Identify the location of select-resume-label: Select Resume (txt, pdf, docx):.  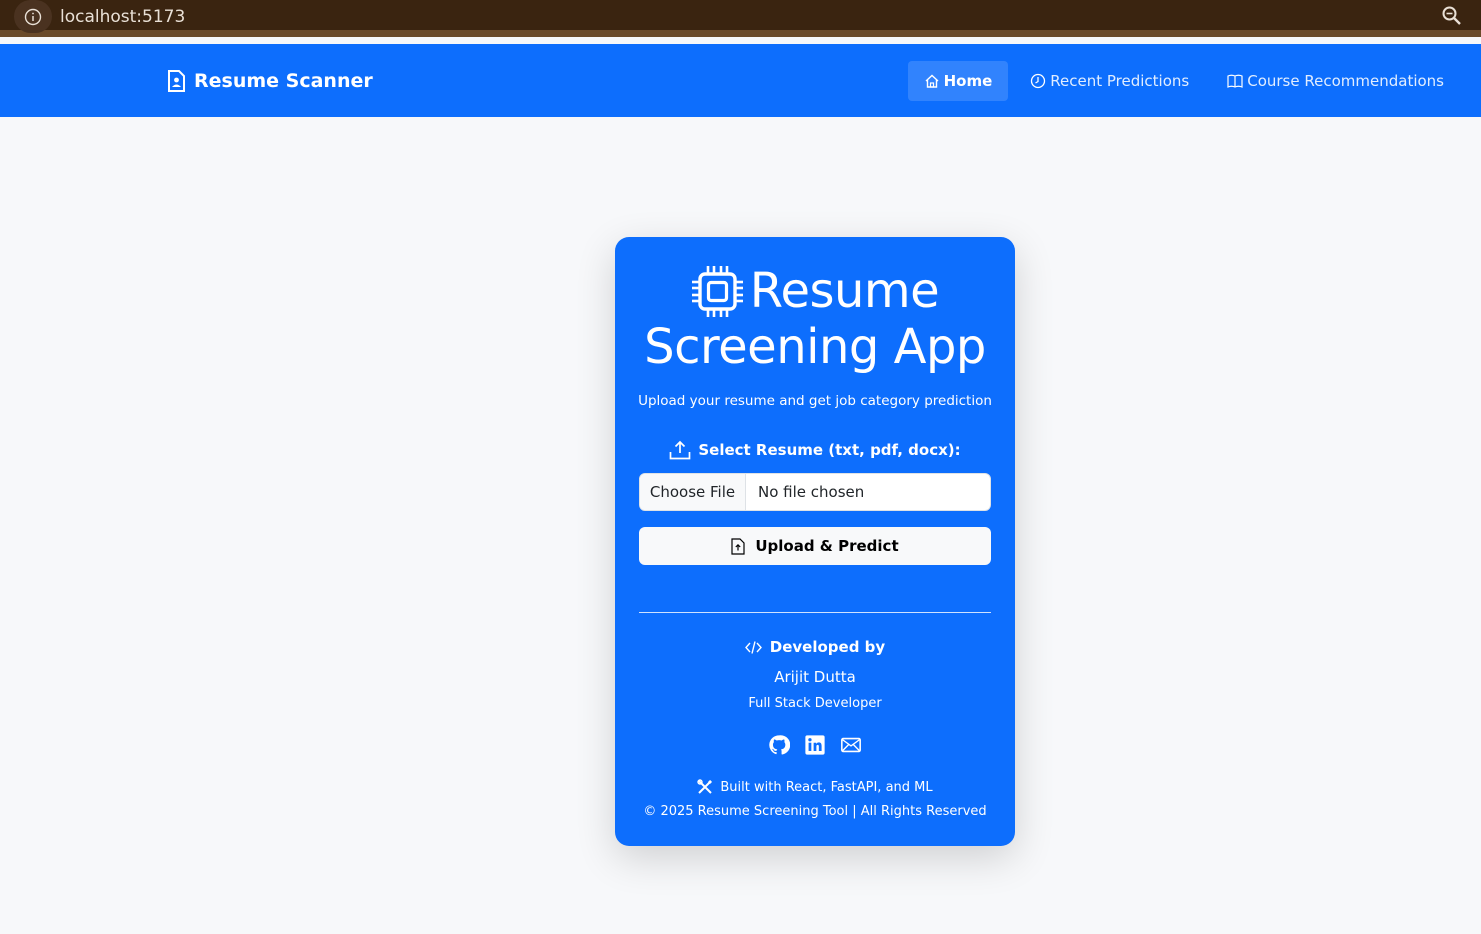
(815, 450).